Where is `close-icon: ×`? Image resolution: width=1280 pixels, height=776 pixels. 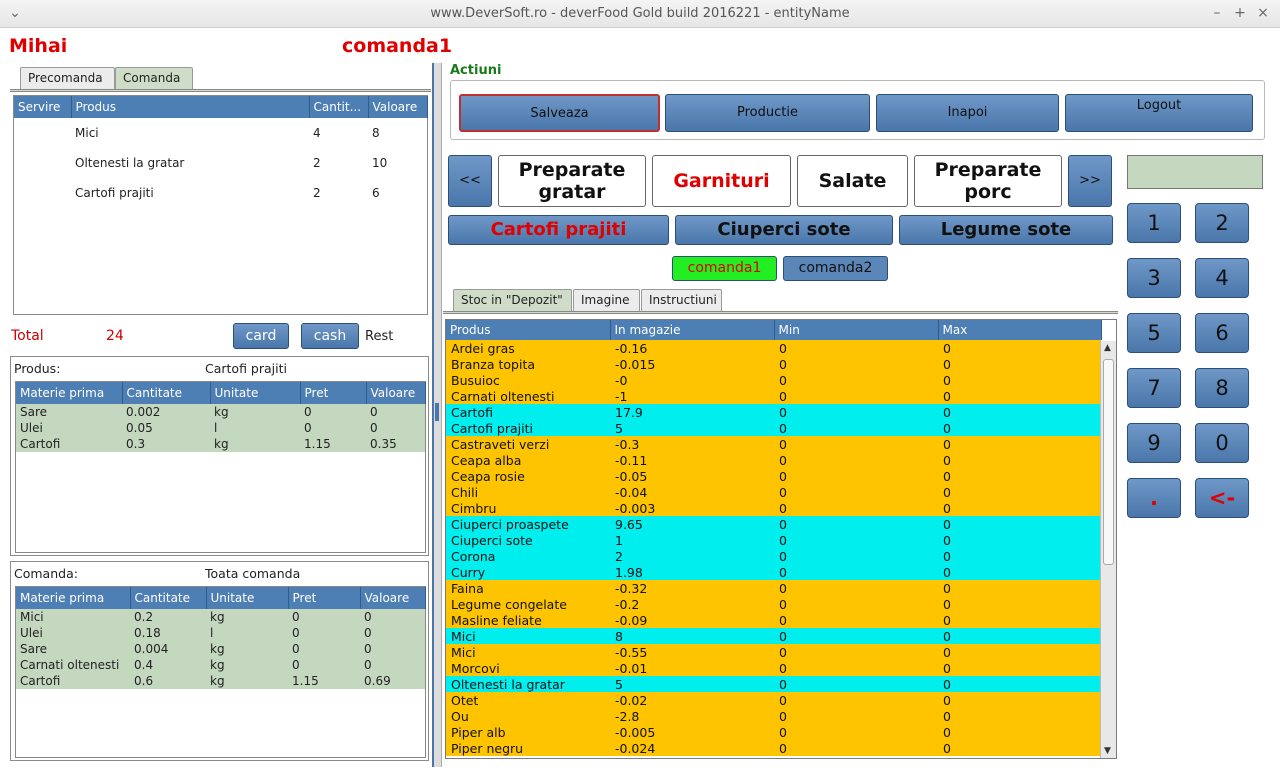
close-icon: × is located at coordinates (1263, 13).